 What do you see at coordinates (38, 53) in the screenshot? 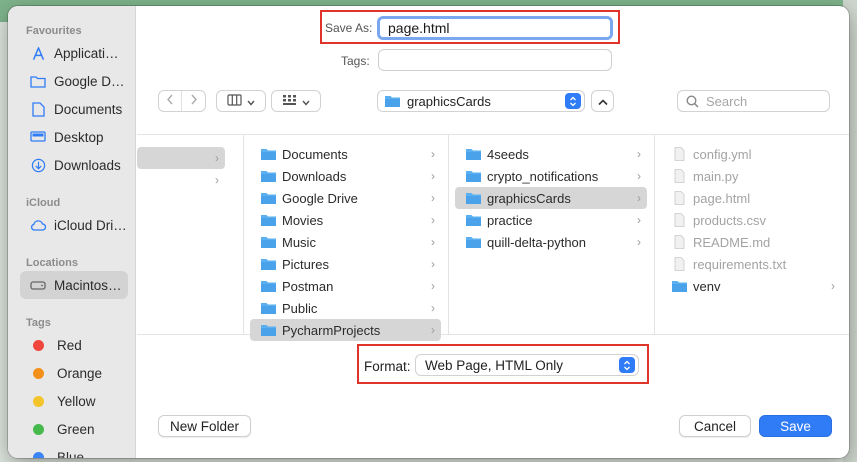
I see `applications-icon` at bounding box center [38, 53].